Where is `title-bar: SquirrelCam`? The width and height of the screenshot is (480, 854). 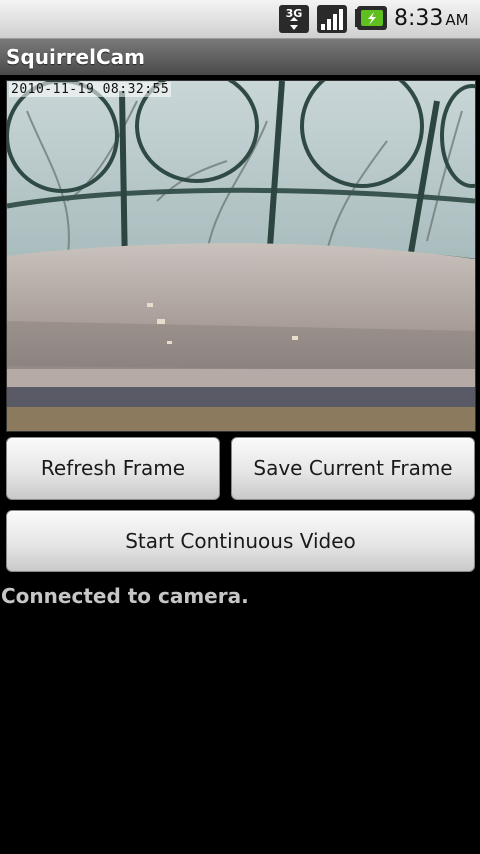 title-bar: SquirrelCam is located at coordinates (240, 57).